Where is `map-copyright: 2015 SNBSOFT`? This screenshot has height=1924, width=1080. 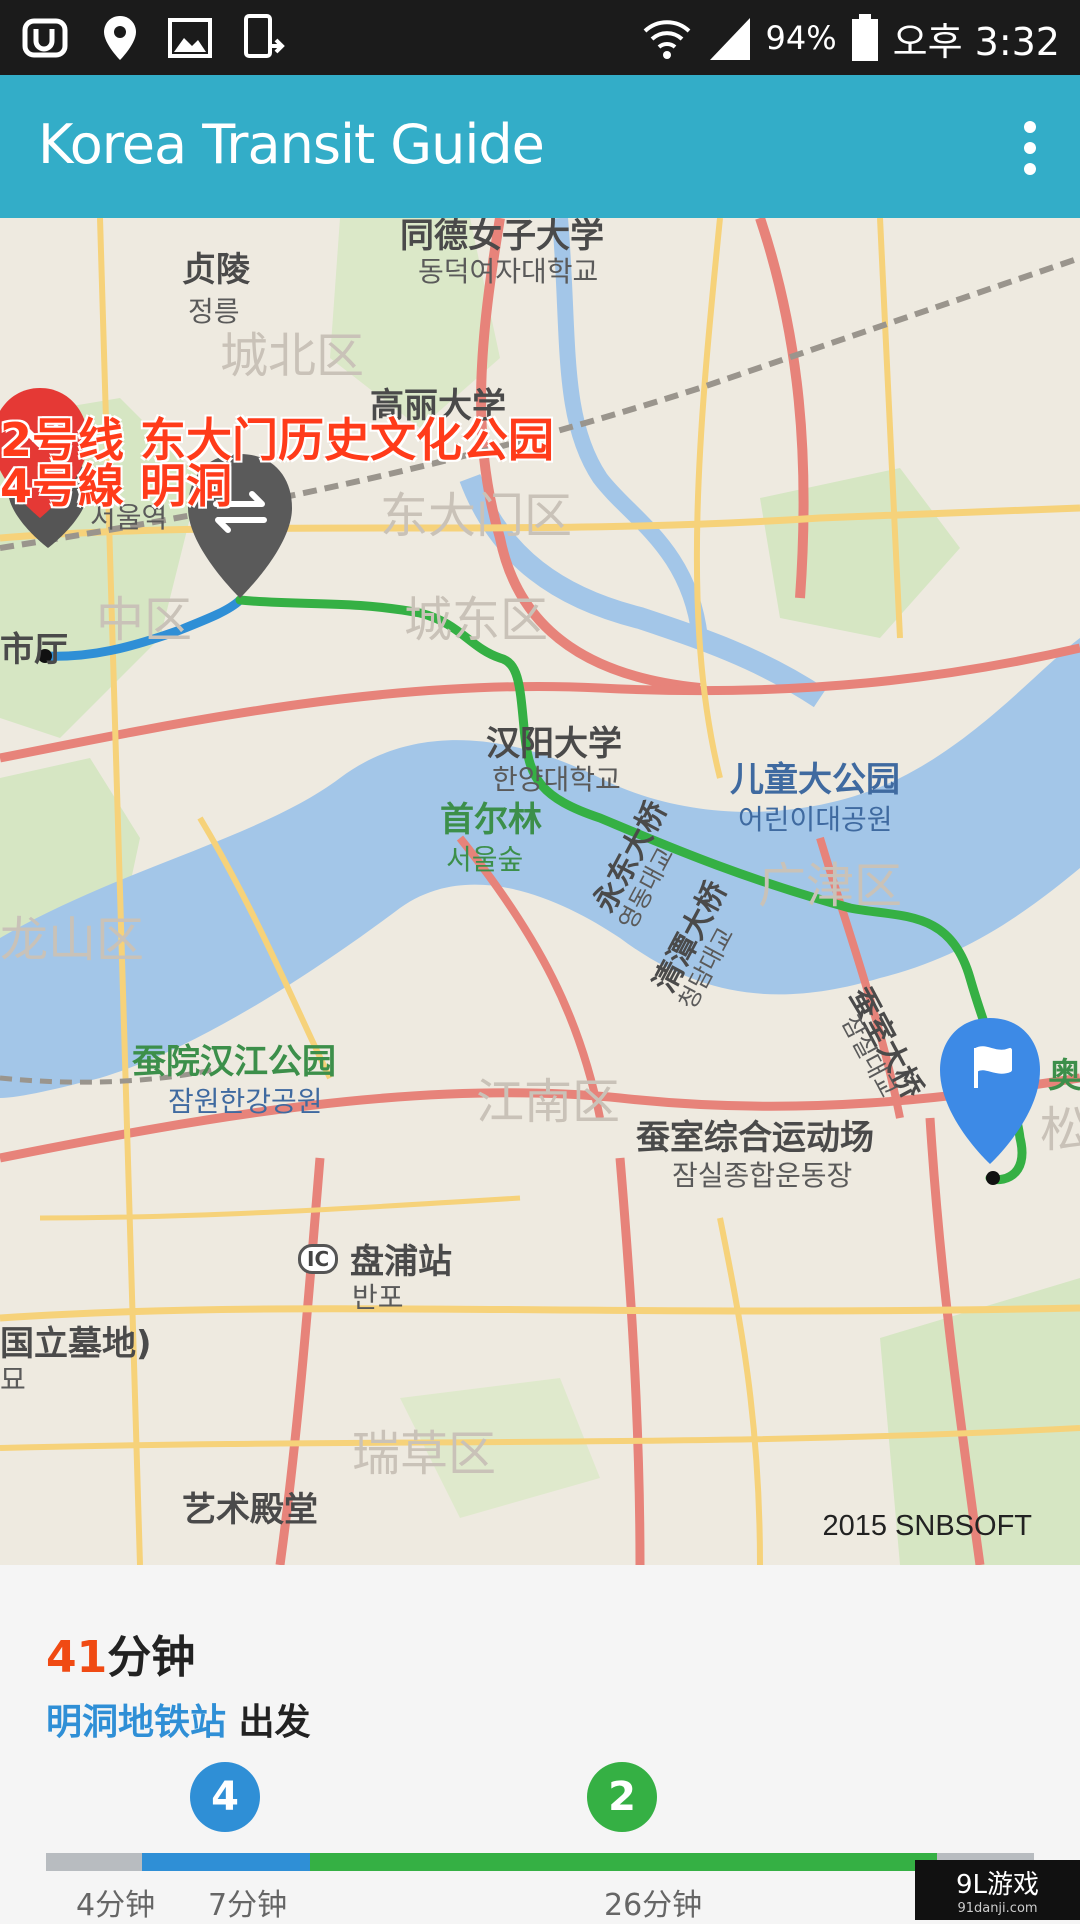
map-copyright: 2015 SNBSOFT is located at coordinates (927, 1526).